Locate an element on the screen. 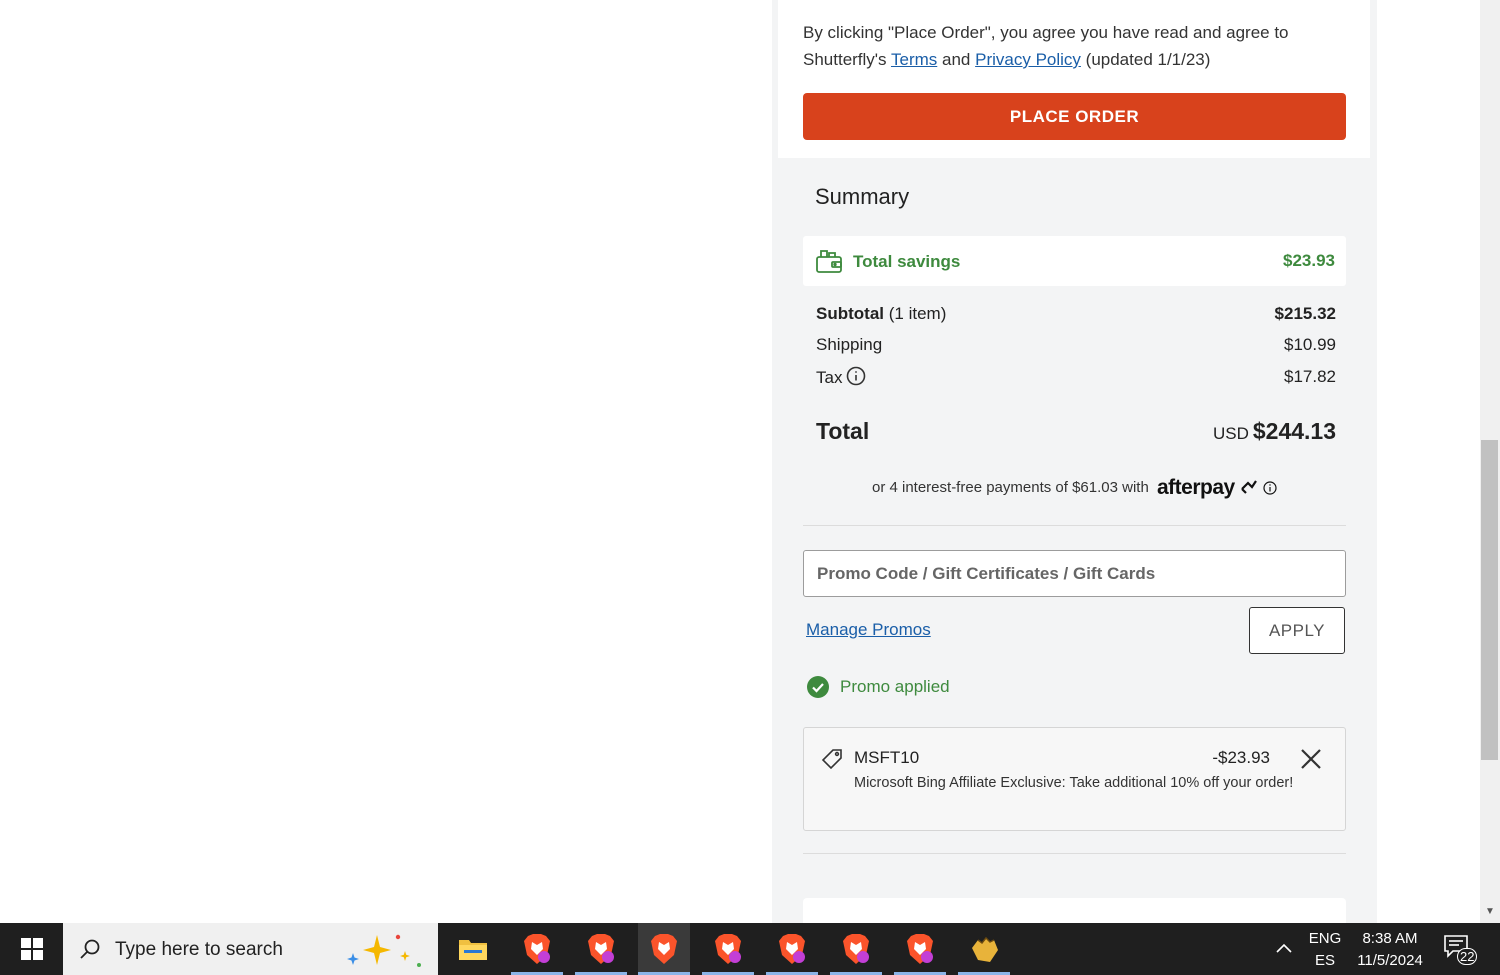 This screenshot has width=1500, height=975. taskbar-file-explorer is located at coordinates (473, 949).